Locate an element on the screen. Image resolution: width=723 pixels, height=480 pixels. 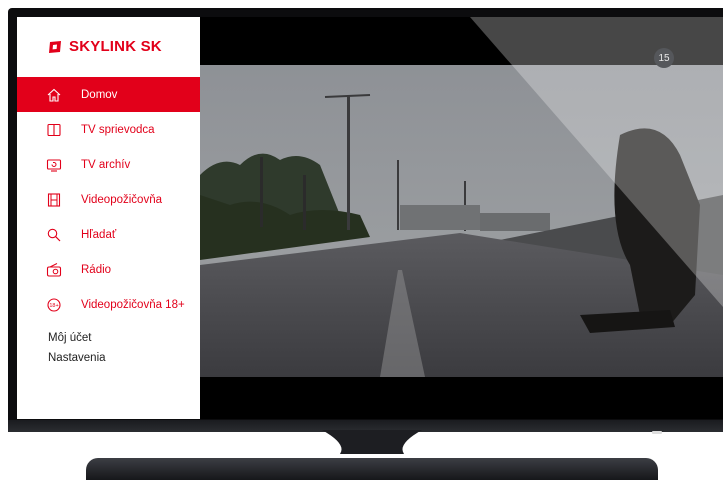
adult-18-icon: 18+ is located at coordinates (54, 305).